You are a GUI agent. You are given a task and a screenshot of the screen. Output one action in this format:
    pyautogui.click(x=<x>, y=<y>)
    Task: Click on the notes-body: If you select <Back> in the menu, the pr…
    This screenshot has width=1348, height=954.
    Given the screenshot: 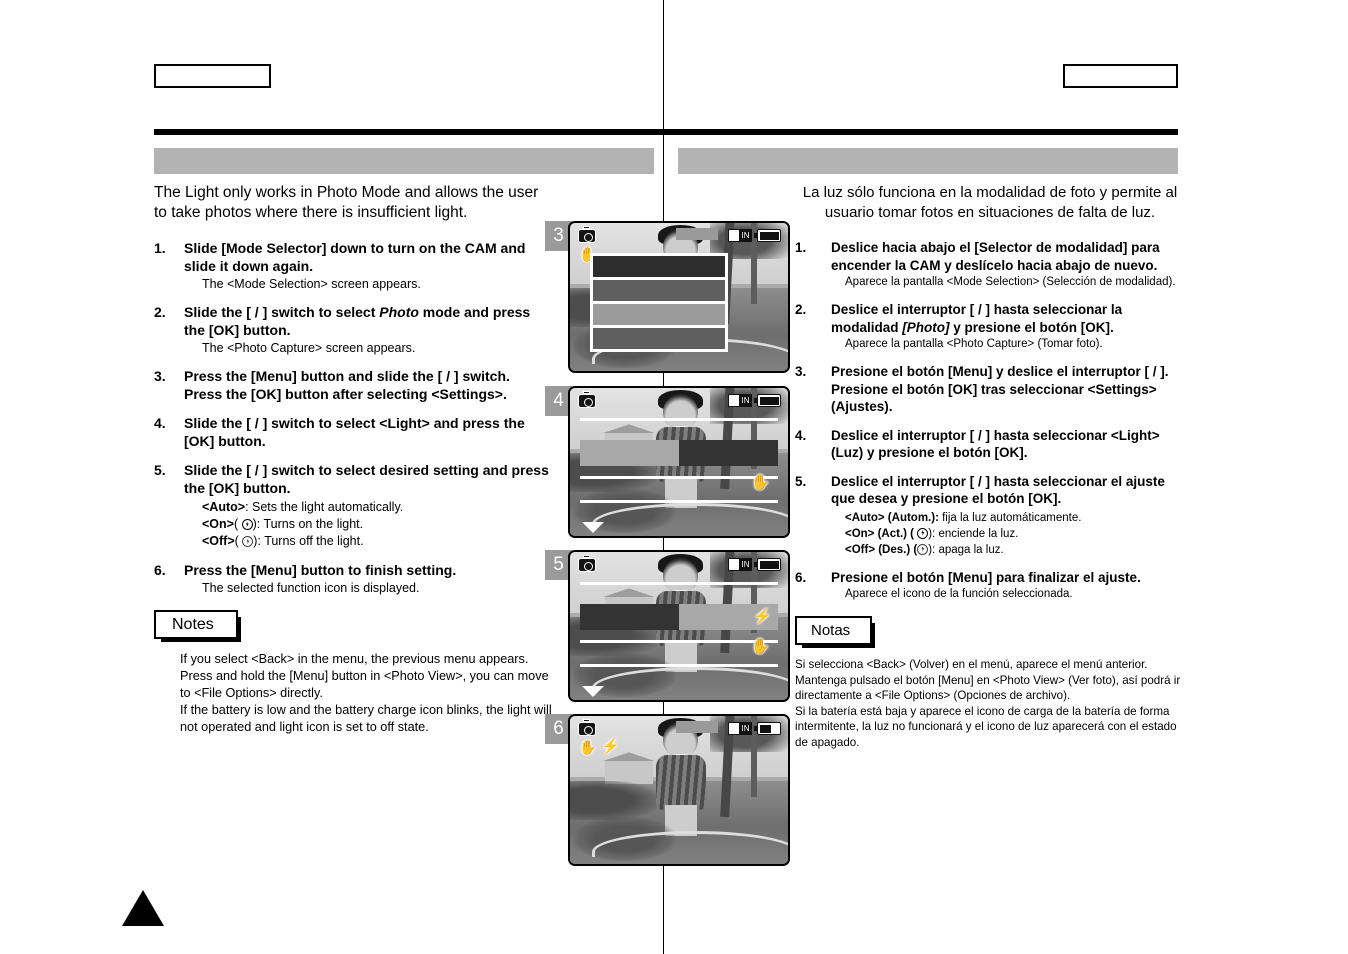 What is the action you would take?
    pyautogui.click(x=366, y=693)
    